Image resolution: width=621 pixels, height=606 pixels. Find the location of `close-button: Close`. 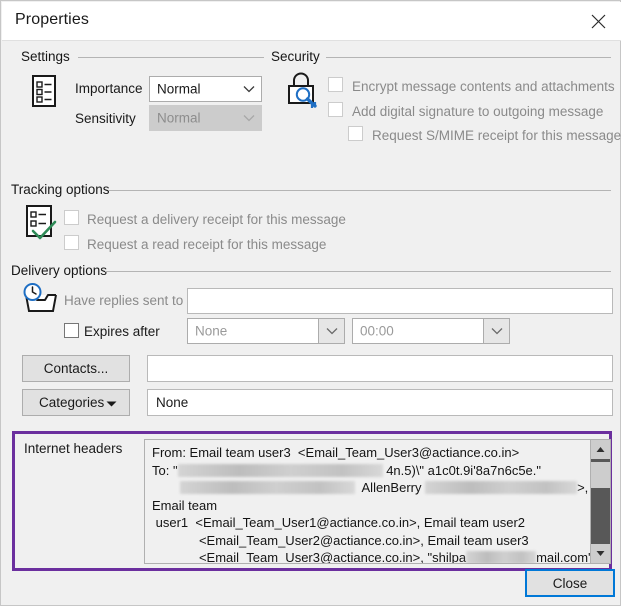

close-button: Close is located at coordinates (570, 583).